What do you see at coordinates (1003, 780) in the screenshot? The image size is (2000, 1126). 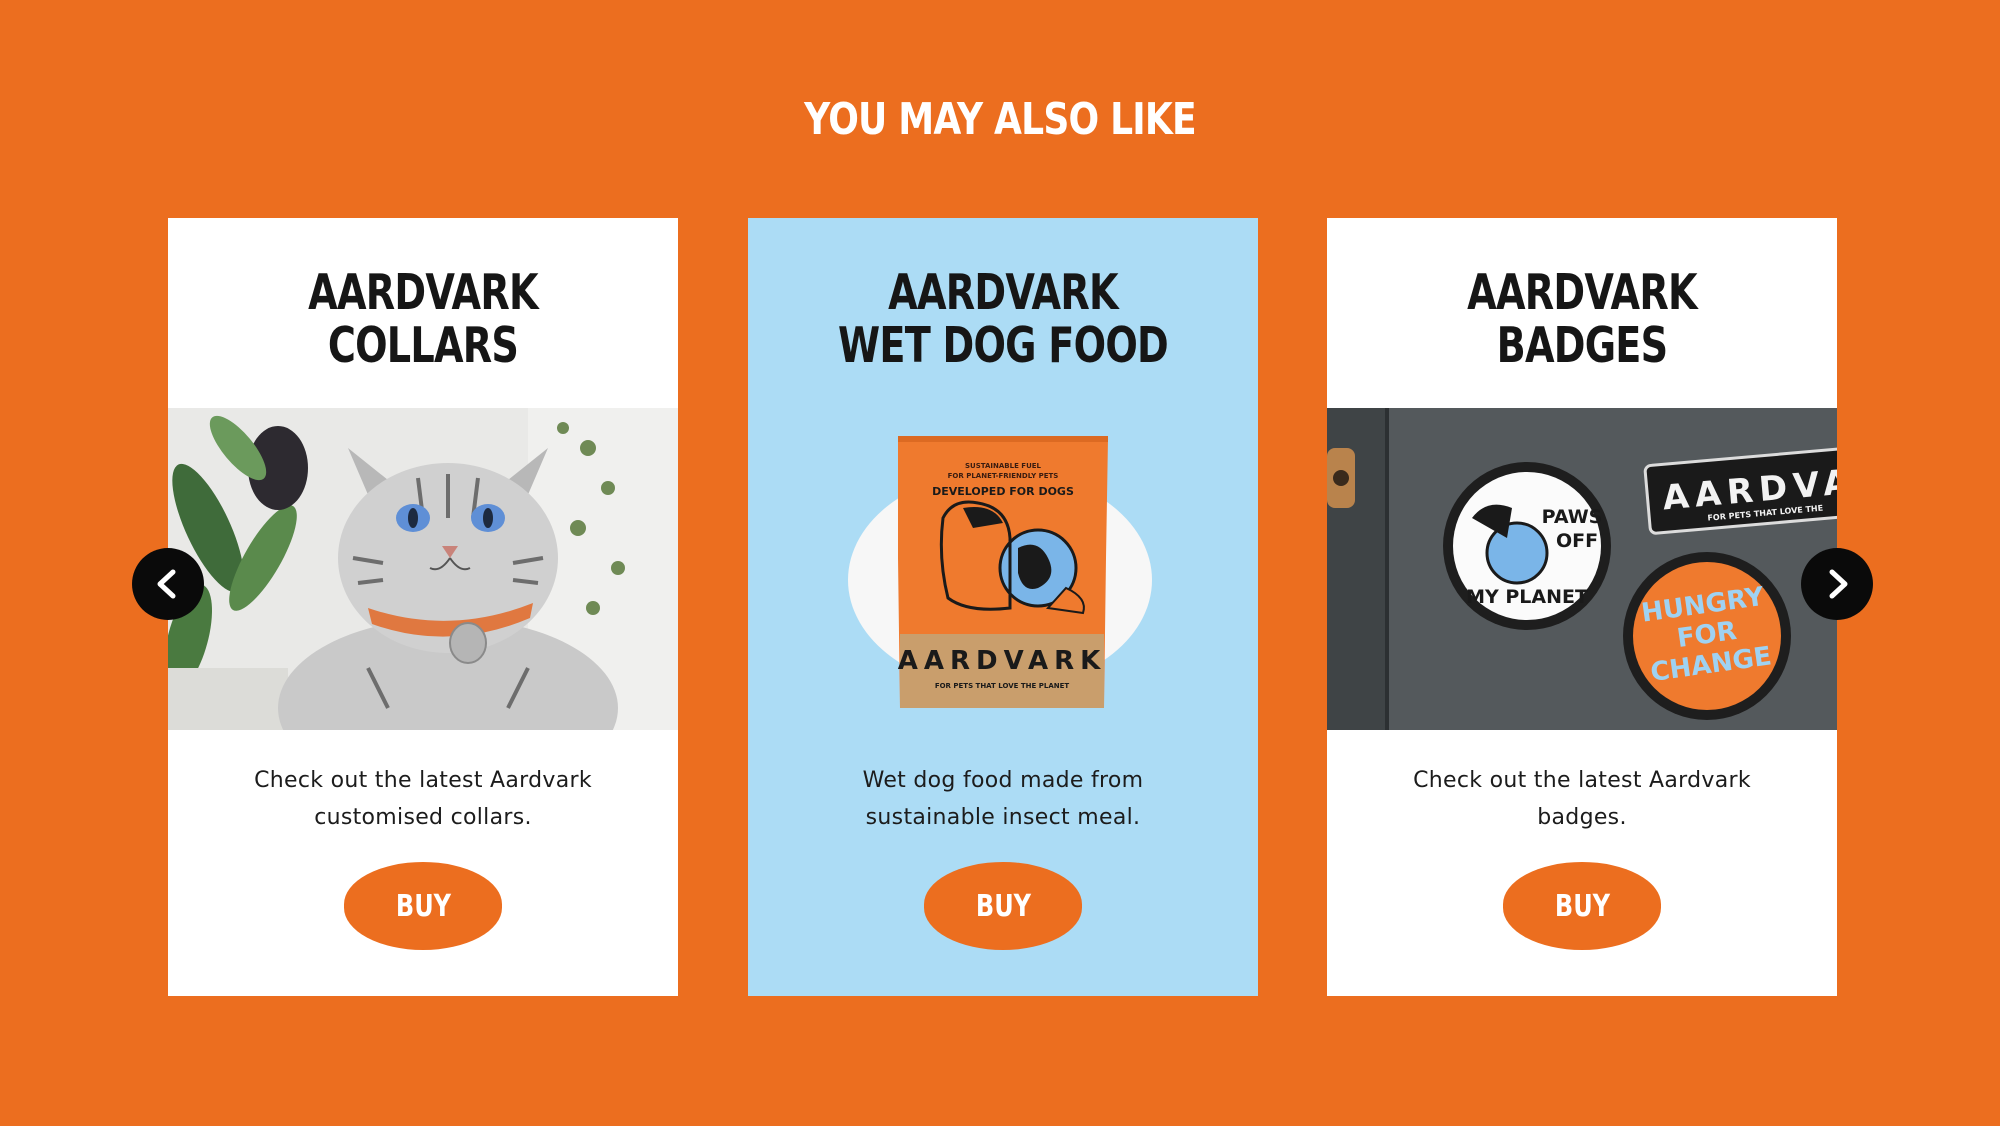 I see `card-description-line: Wet dog food made from` at bounding box center [1003, 780].